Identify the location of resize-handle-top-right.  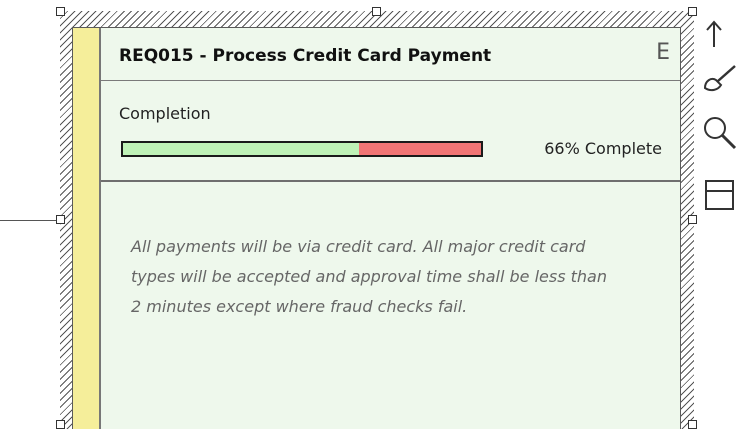
(692, 11).